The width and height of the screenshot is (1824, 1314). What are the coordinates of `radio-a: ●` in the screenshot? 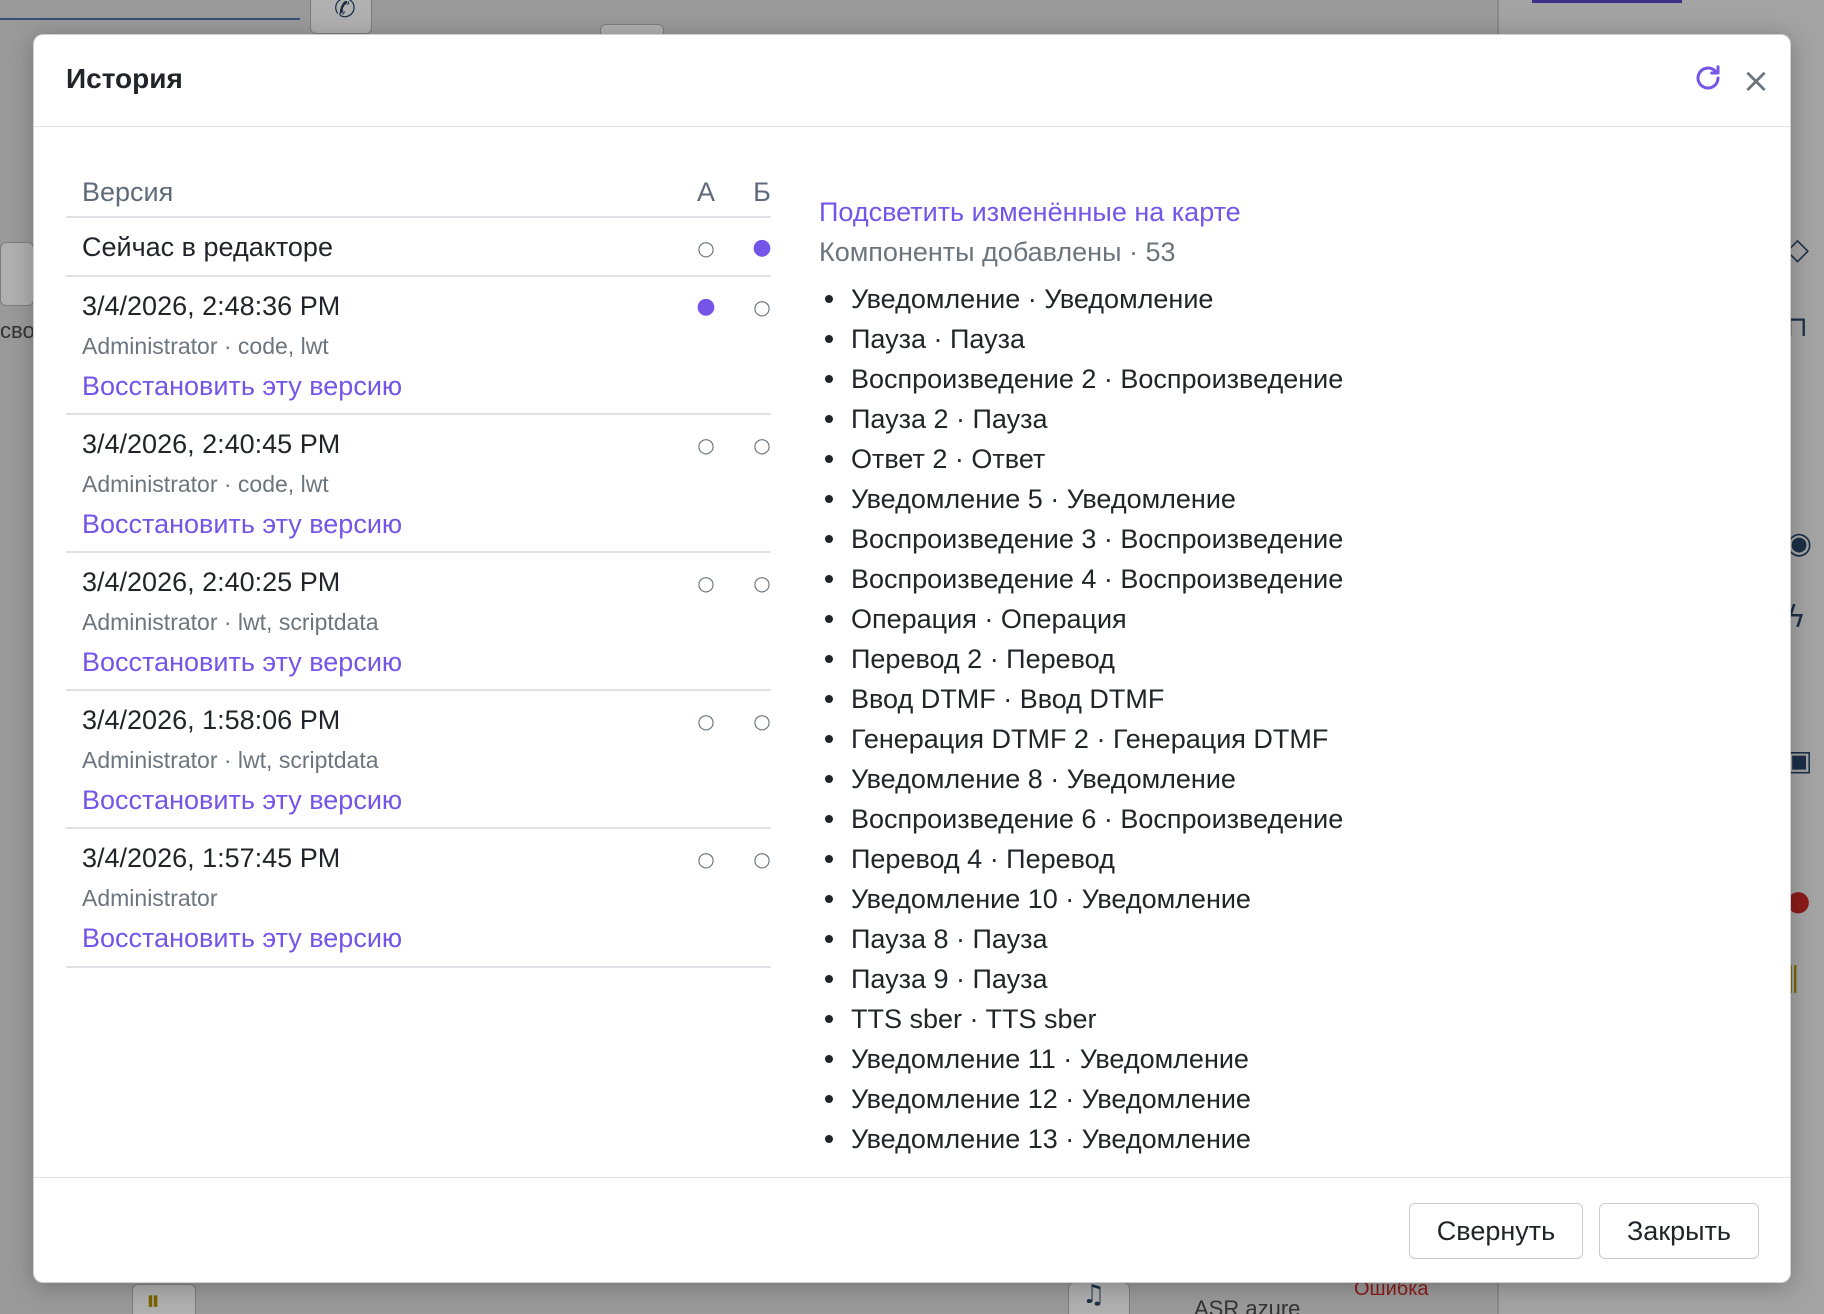 It's located at (706, 307).